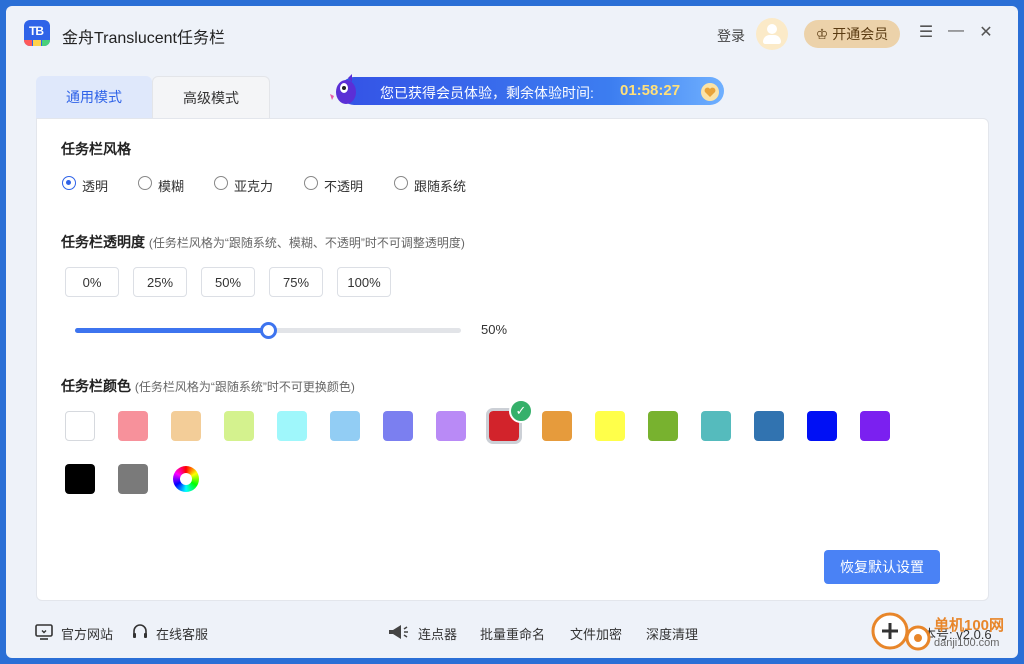 This screenshot has width=1024, height=664. What do you see at coordinates (140, 631) in the screenshot?
I see `headset-icon` at bounding box center [140, 631].